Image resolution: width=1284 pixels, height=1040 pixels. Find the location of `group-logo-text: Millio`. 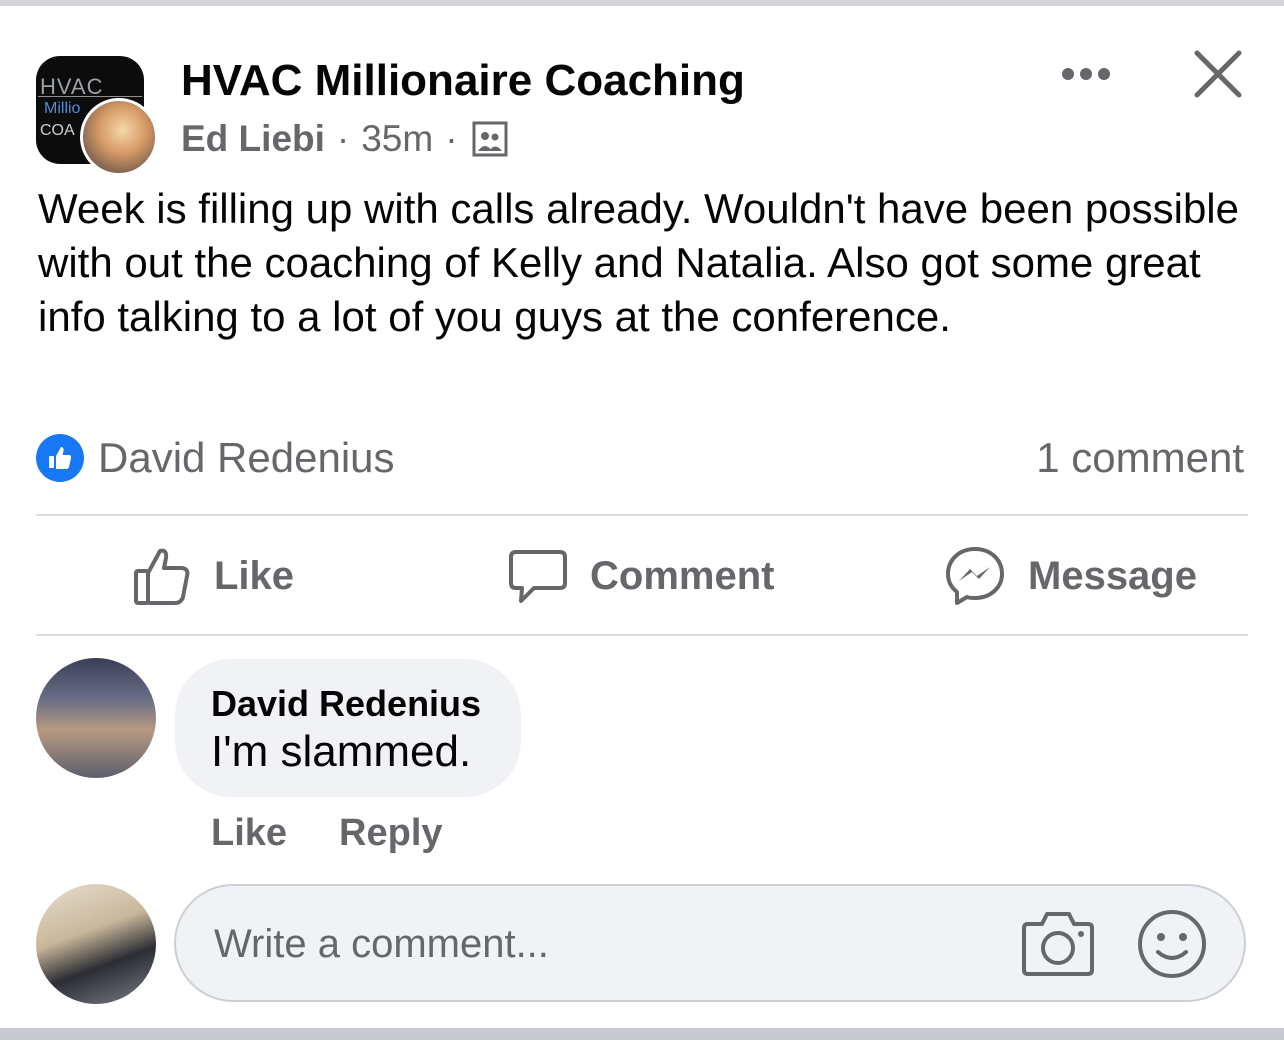

group-logo-text: Millio is located at coordinates (62, 108).